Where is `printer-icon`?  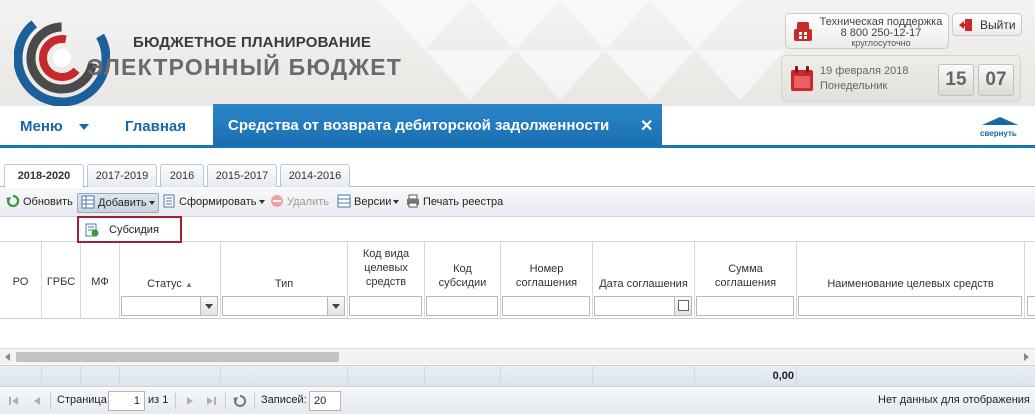
printer-icon is located at coordinates (413, 201).